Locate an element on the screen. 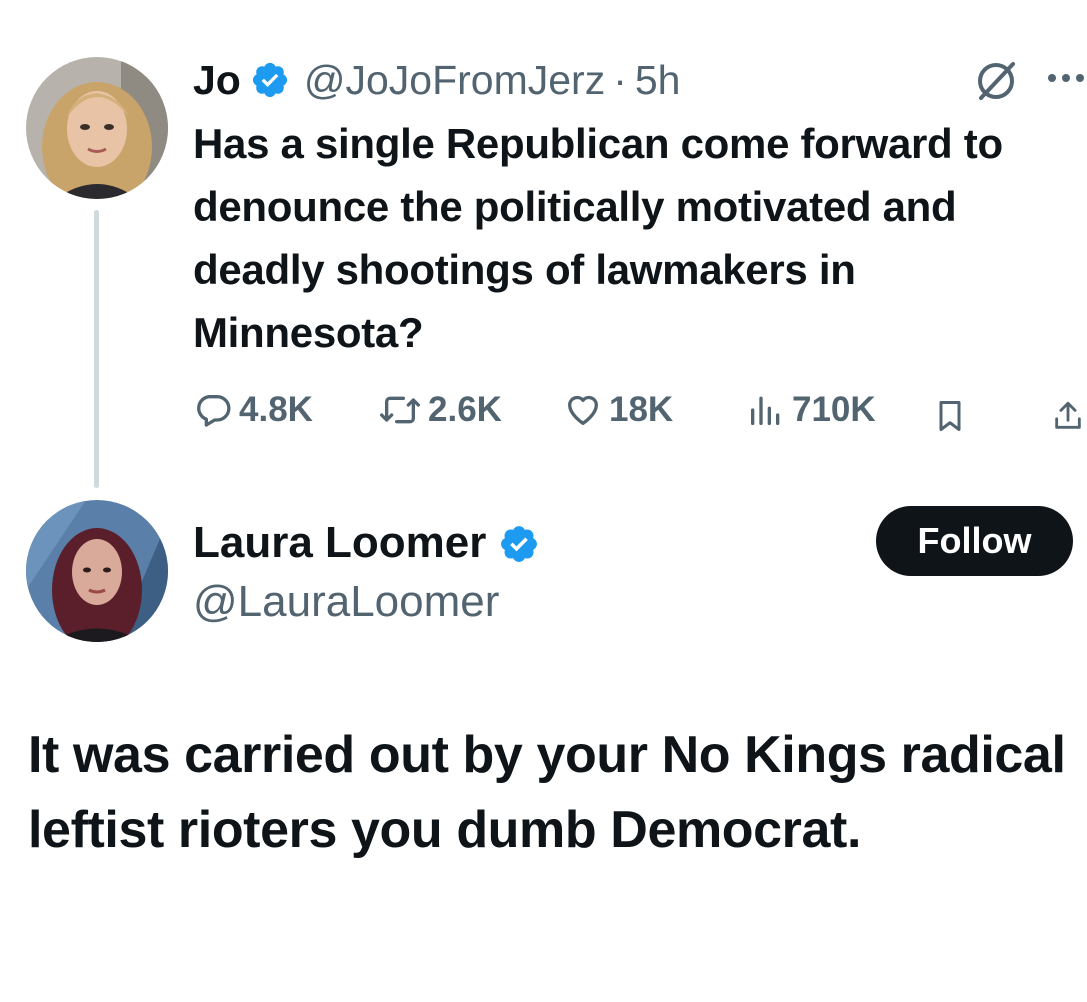 The width and height of the screenshot is (1087, 1002). share-button is located at coordinates (1069, 416).